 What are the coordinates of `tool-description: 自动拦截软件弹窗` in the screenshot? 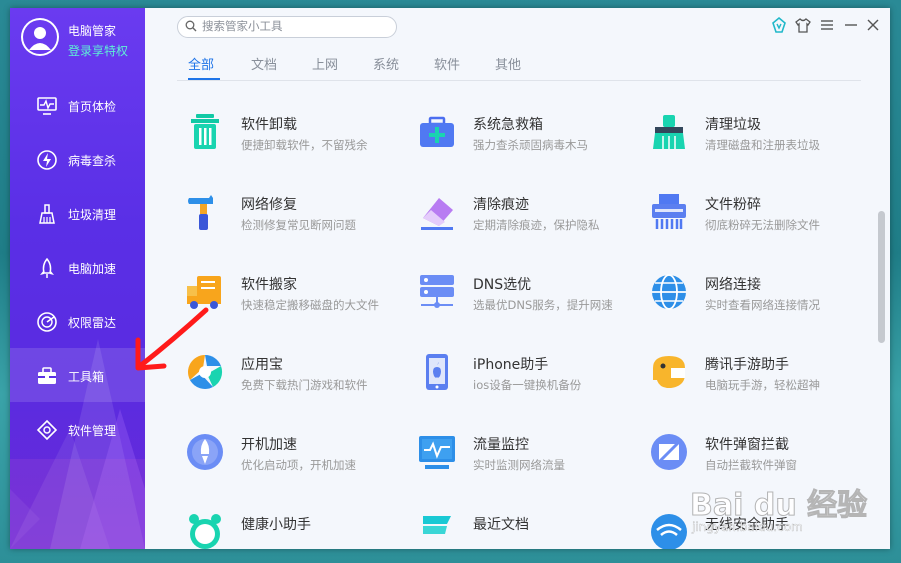 It's located at (751, 465).